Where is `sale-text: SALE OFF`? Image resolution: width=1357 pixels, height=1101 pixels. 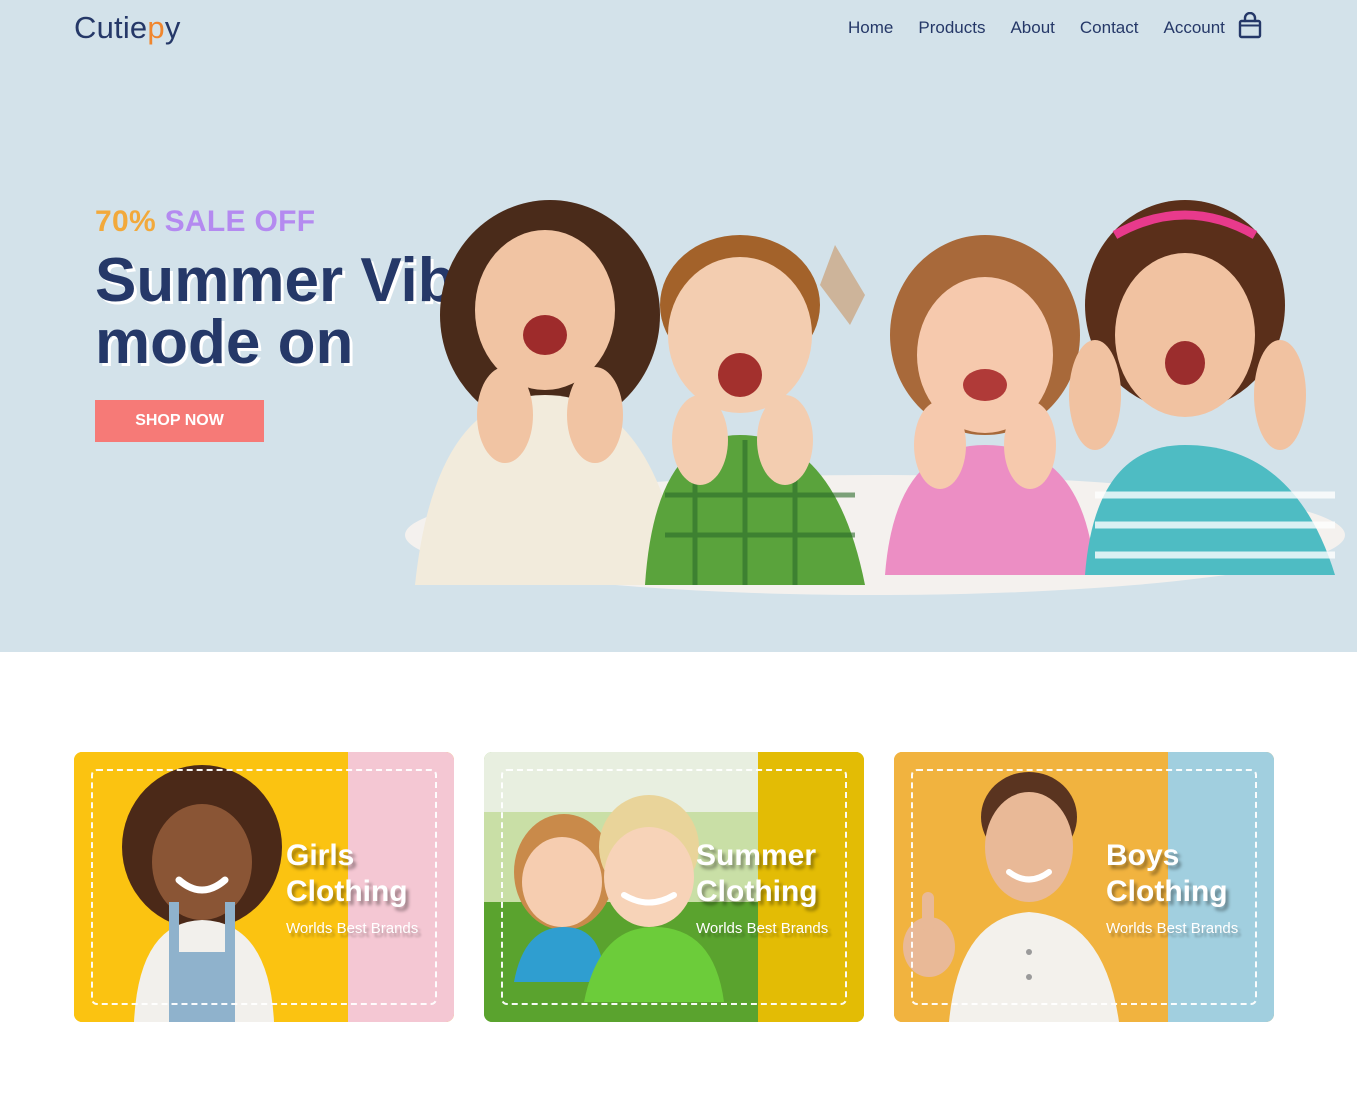
sale-text: SALE OFF is located at coordinates (240, 221).